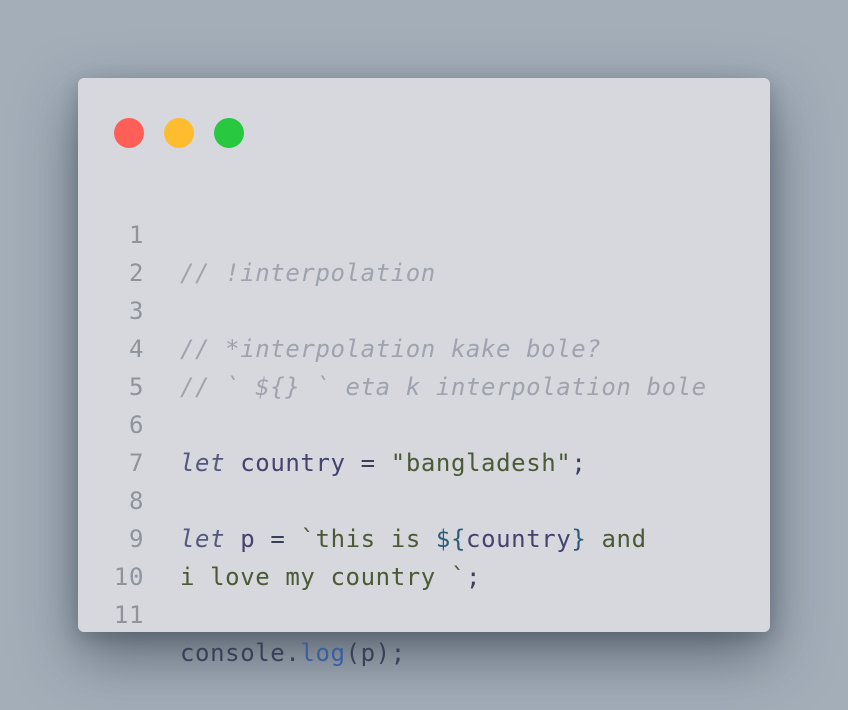 The width and height of the screenshot is (848, 710). Describe the element at coordinates (129, 133) in the screenshot. I see `close-dot-icon` at that location.